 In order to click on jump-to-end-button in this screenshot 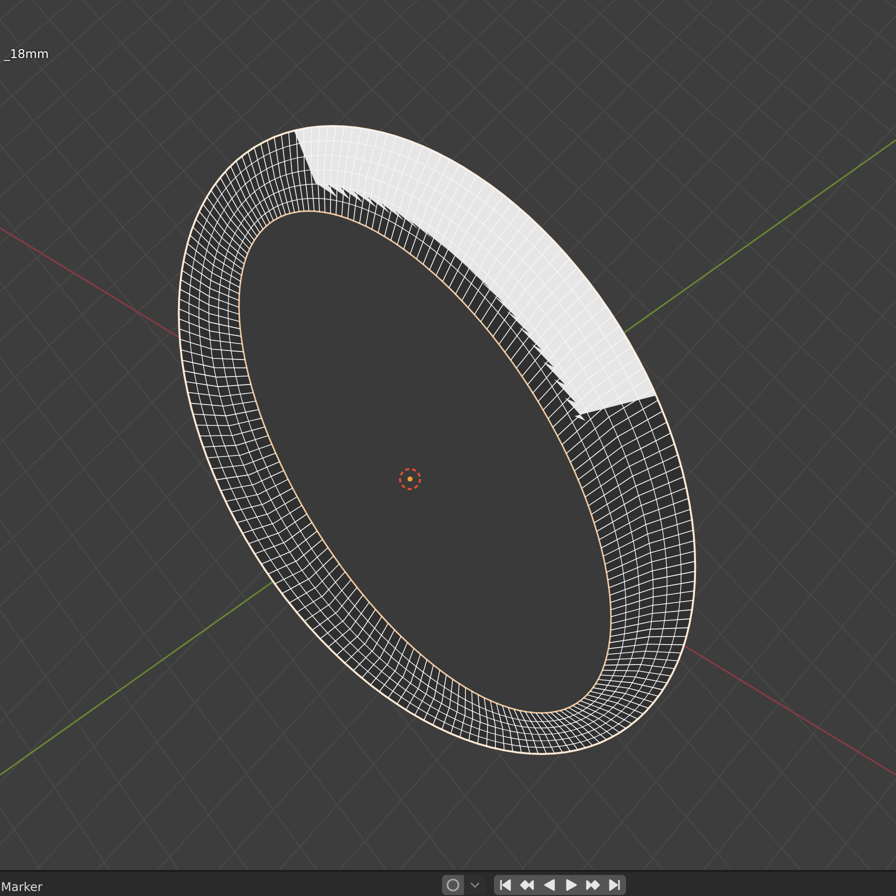, I will do `click(615, 885)`.